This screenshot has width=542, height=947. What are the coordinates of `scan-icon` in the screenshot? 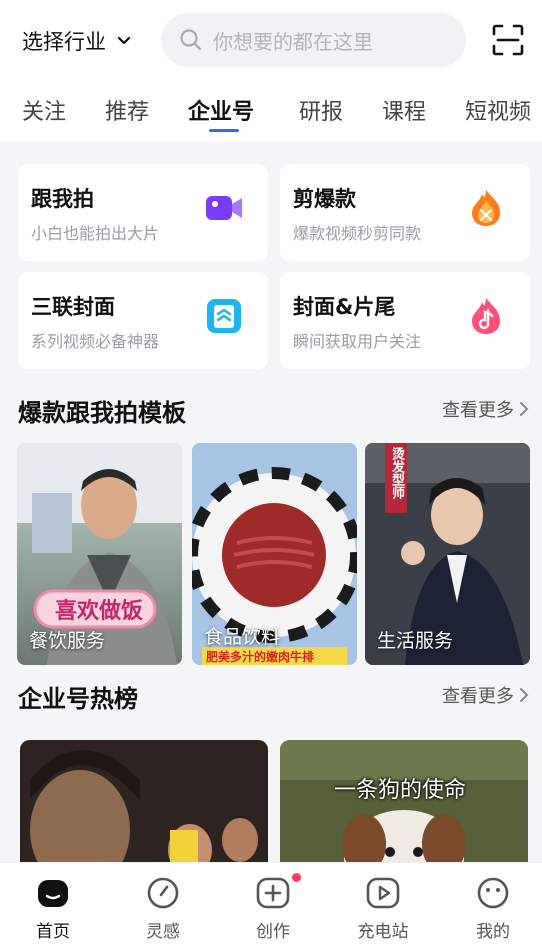 It's located at (508, 40).